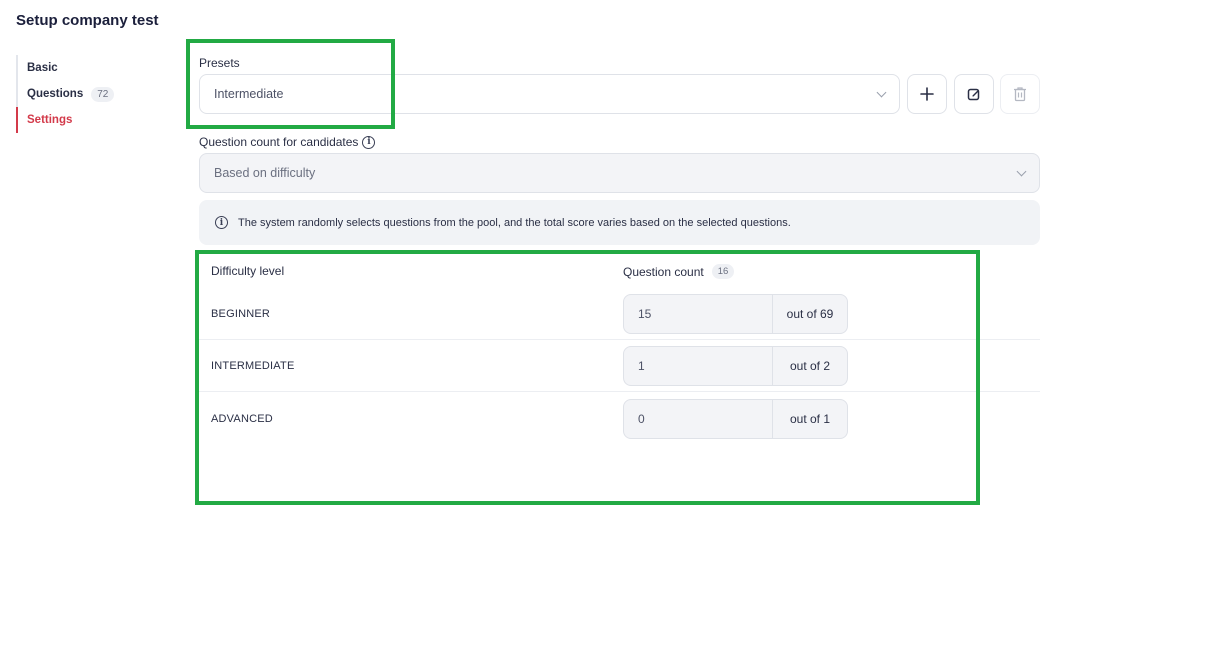  Describe the element at coordinates (279, 142) in the screenshot. I see `question-count-label-text: Question count for candidates` at that location.